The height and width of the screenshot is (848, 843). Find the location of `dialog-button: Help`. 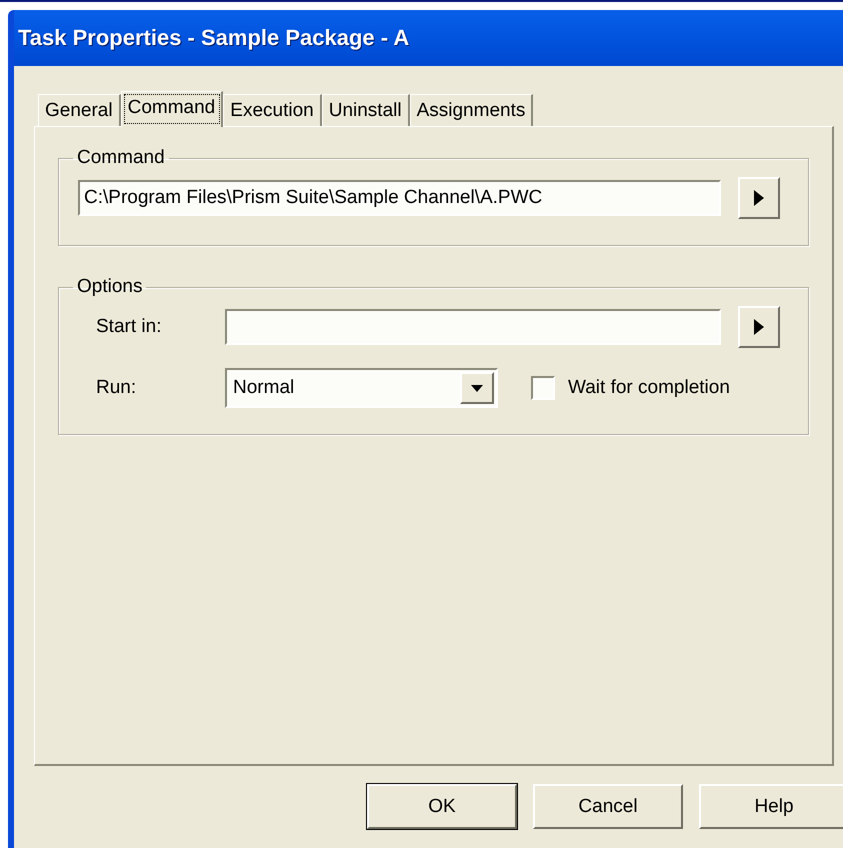

dialog-button: Help is located at coordinates (771, 806).